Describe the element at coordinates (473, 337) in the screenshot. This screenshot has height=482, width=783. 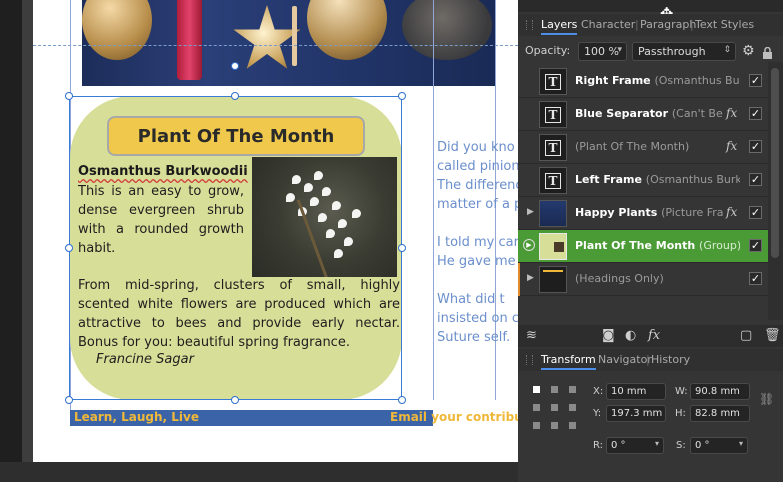
I see `right-column-line: Suture self.` at that location.